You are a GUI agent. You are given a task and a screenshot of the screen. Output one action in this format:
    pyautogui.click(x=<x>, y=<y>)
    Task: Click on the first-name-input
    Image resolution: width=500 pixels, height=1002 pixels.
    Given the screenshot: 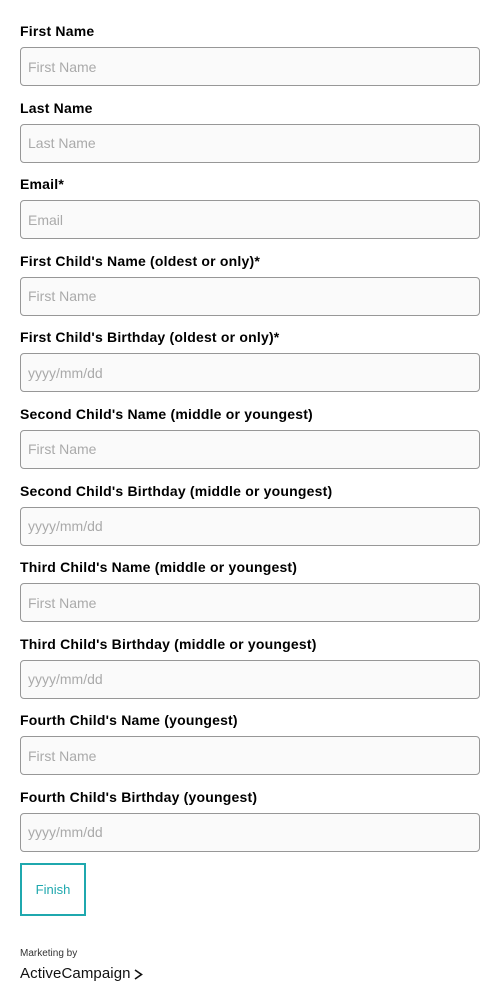 What is the action you would take?
    pyautogui.click(x=250, y=66)
    